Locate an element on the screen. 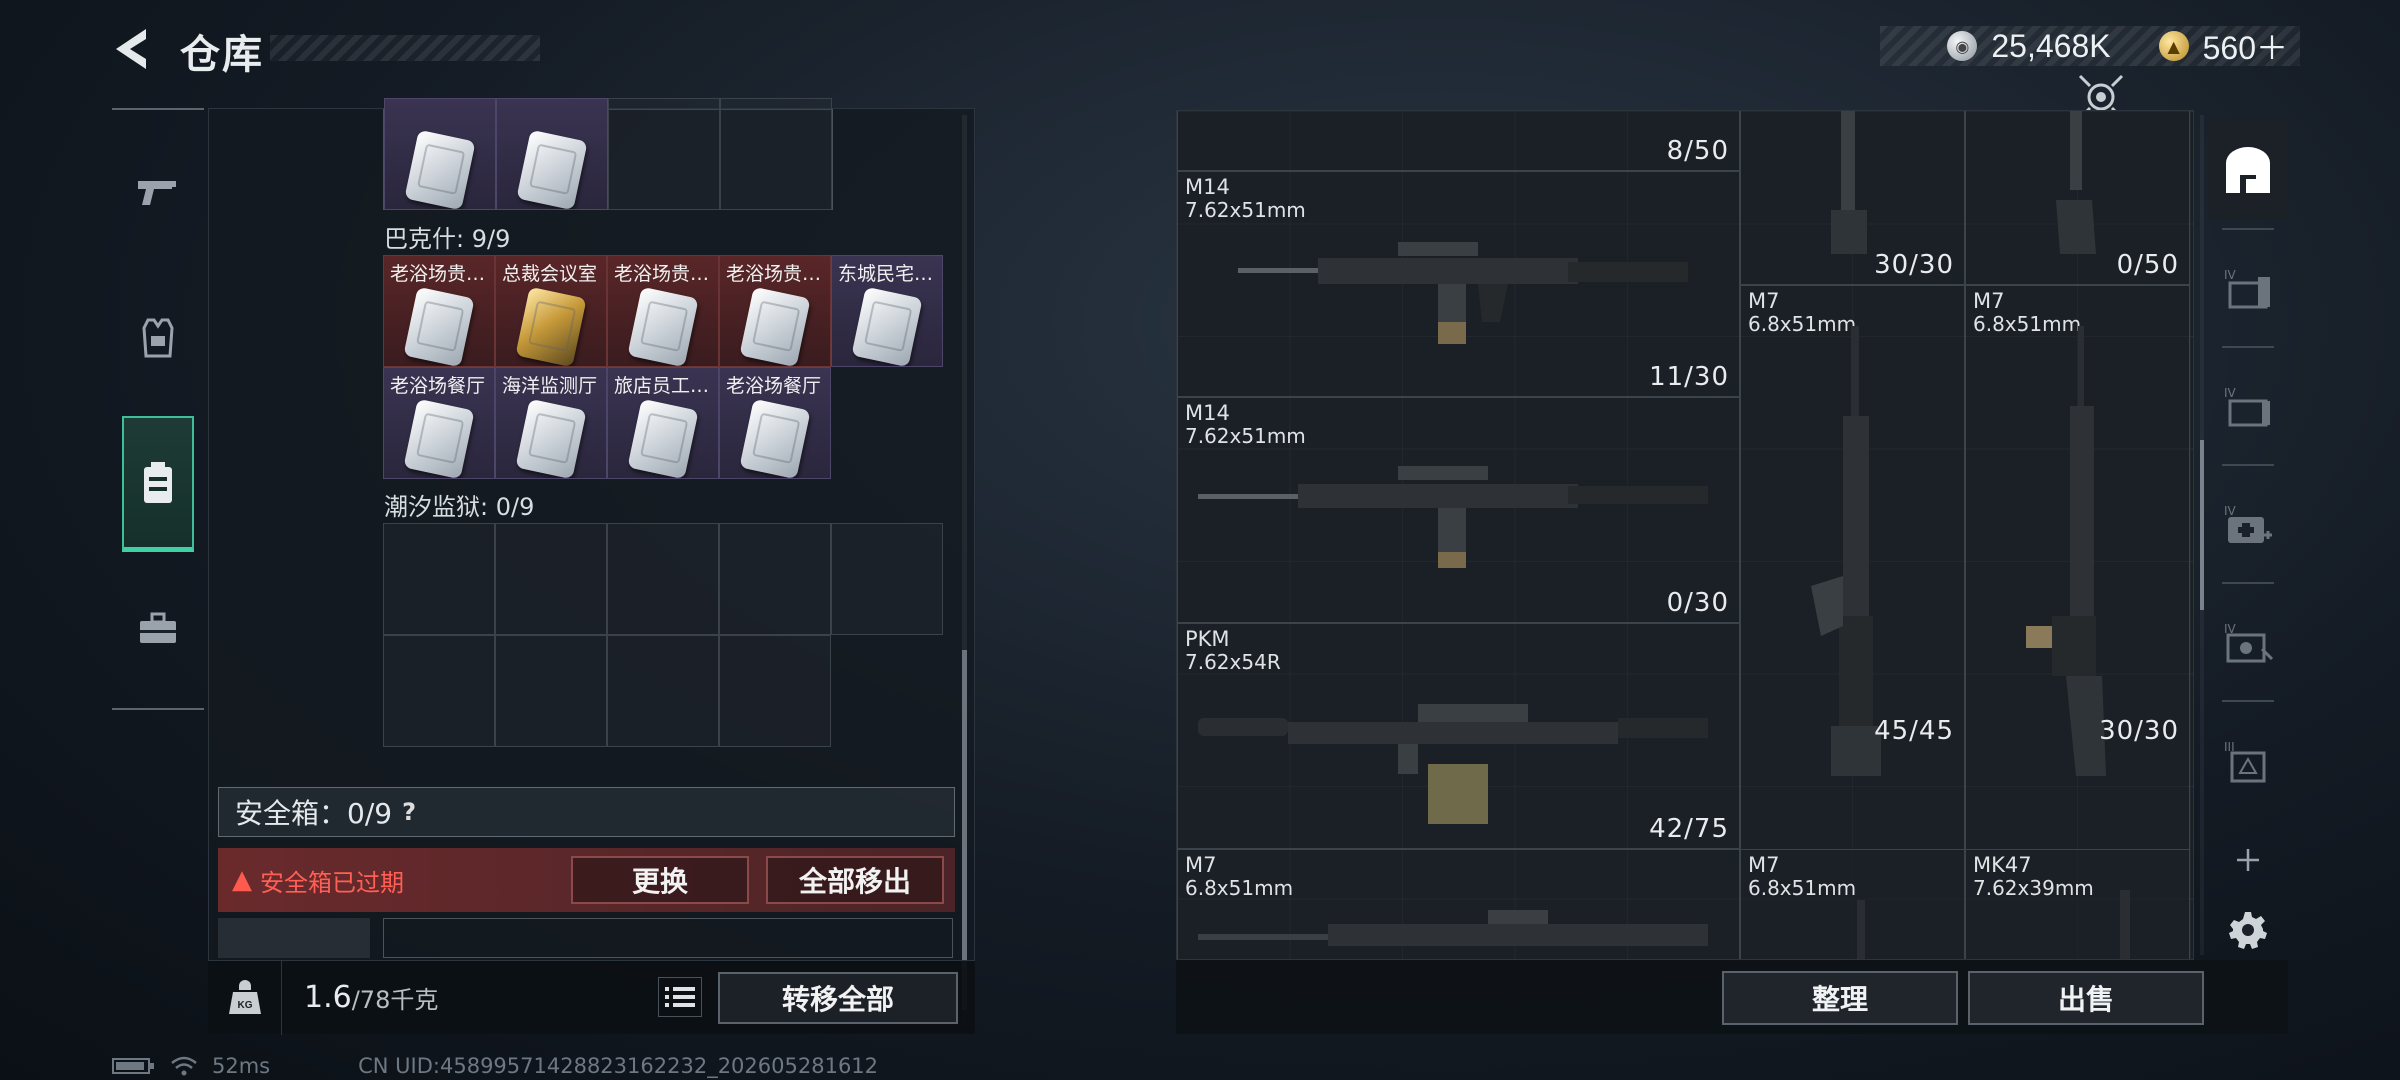 The height and width of the screenshot is (1080, 2400). weapon-caliber: 7.62x39mm is located at coordinates (2033, 888).